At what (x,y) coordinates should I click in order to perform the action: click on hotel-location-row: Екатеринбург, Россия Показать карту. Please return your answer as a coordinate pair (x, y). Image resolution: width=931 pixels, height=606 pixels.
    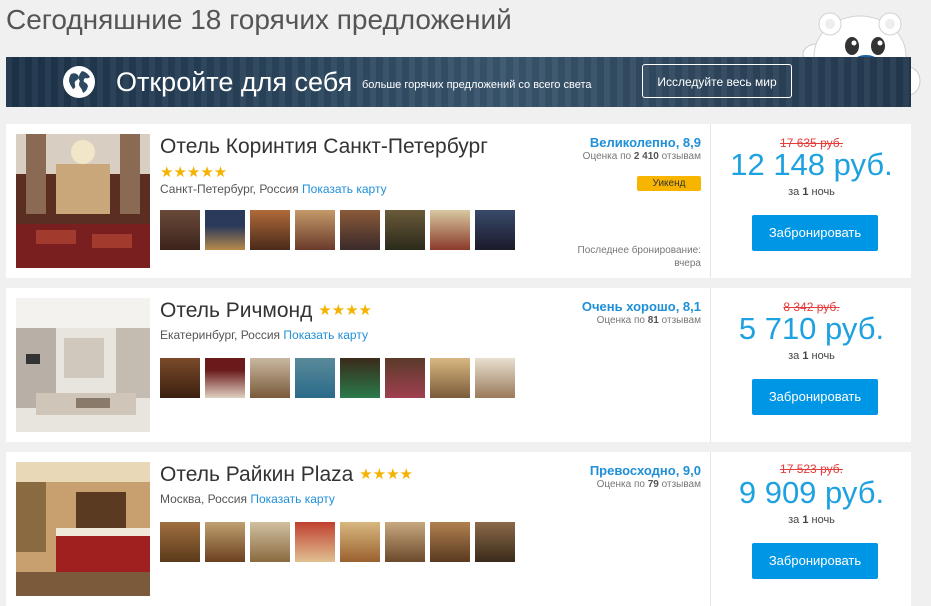
    Looking at the image, I should click on (264, 335).